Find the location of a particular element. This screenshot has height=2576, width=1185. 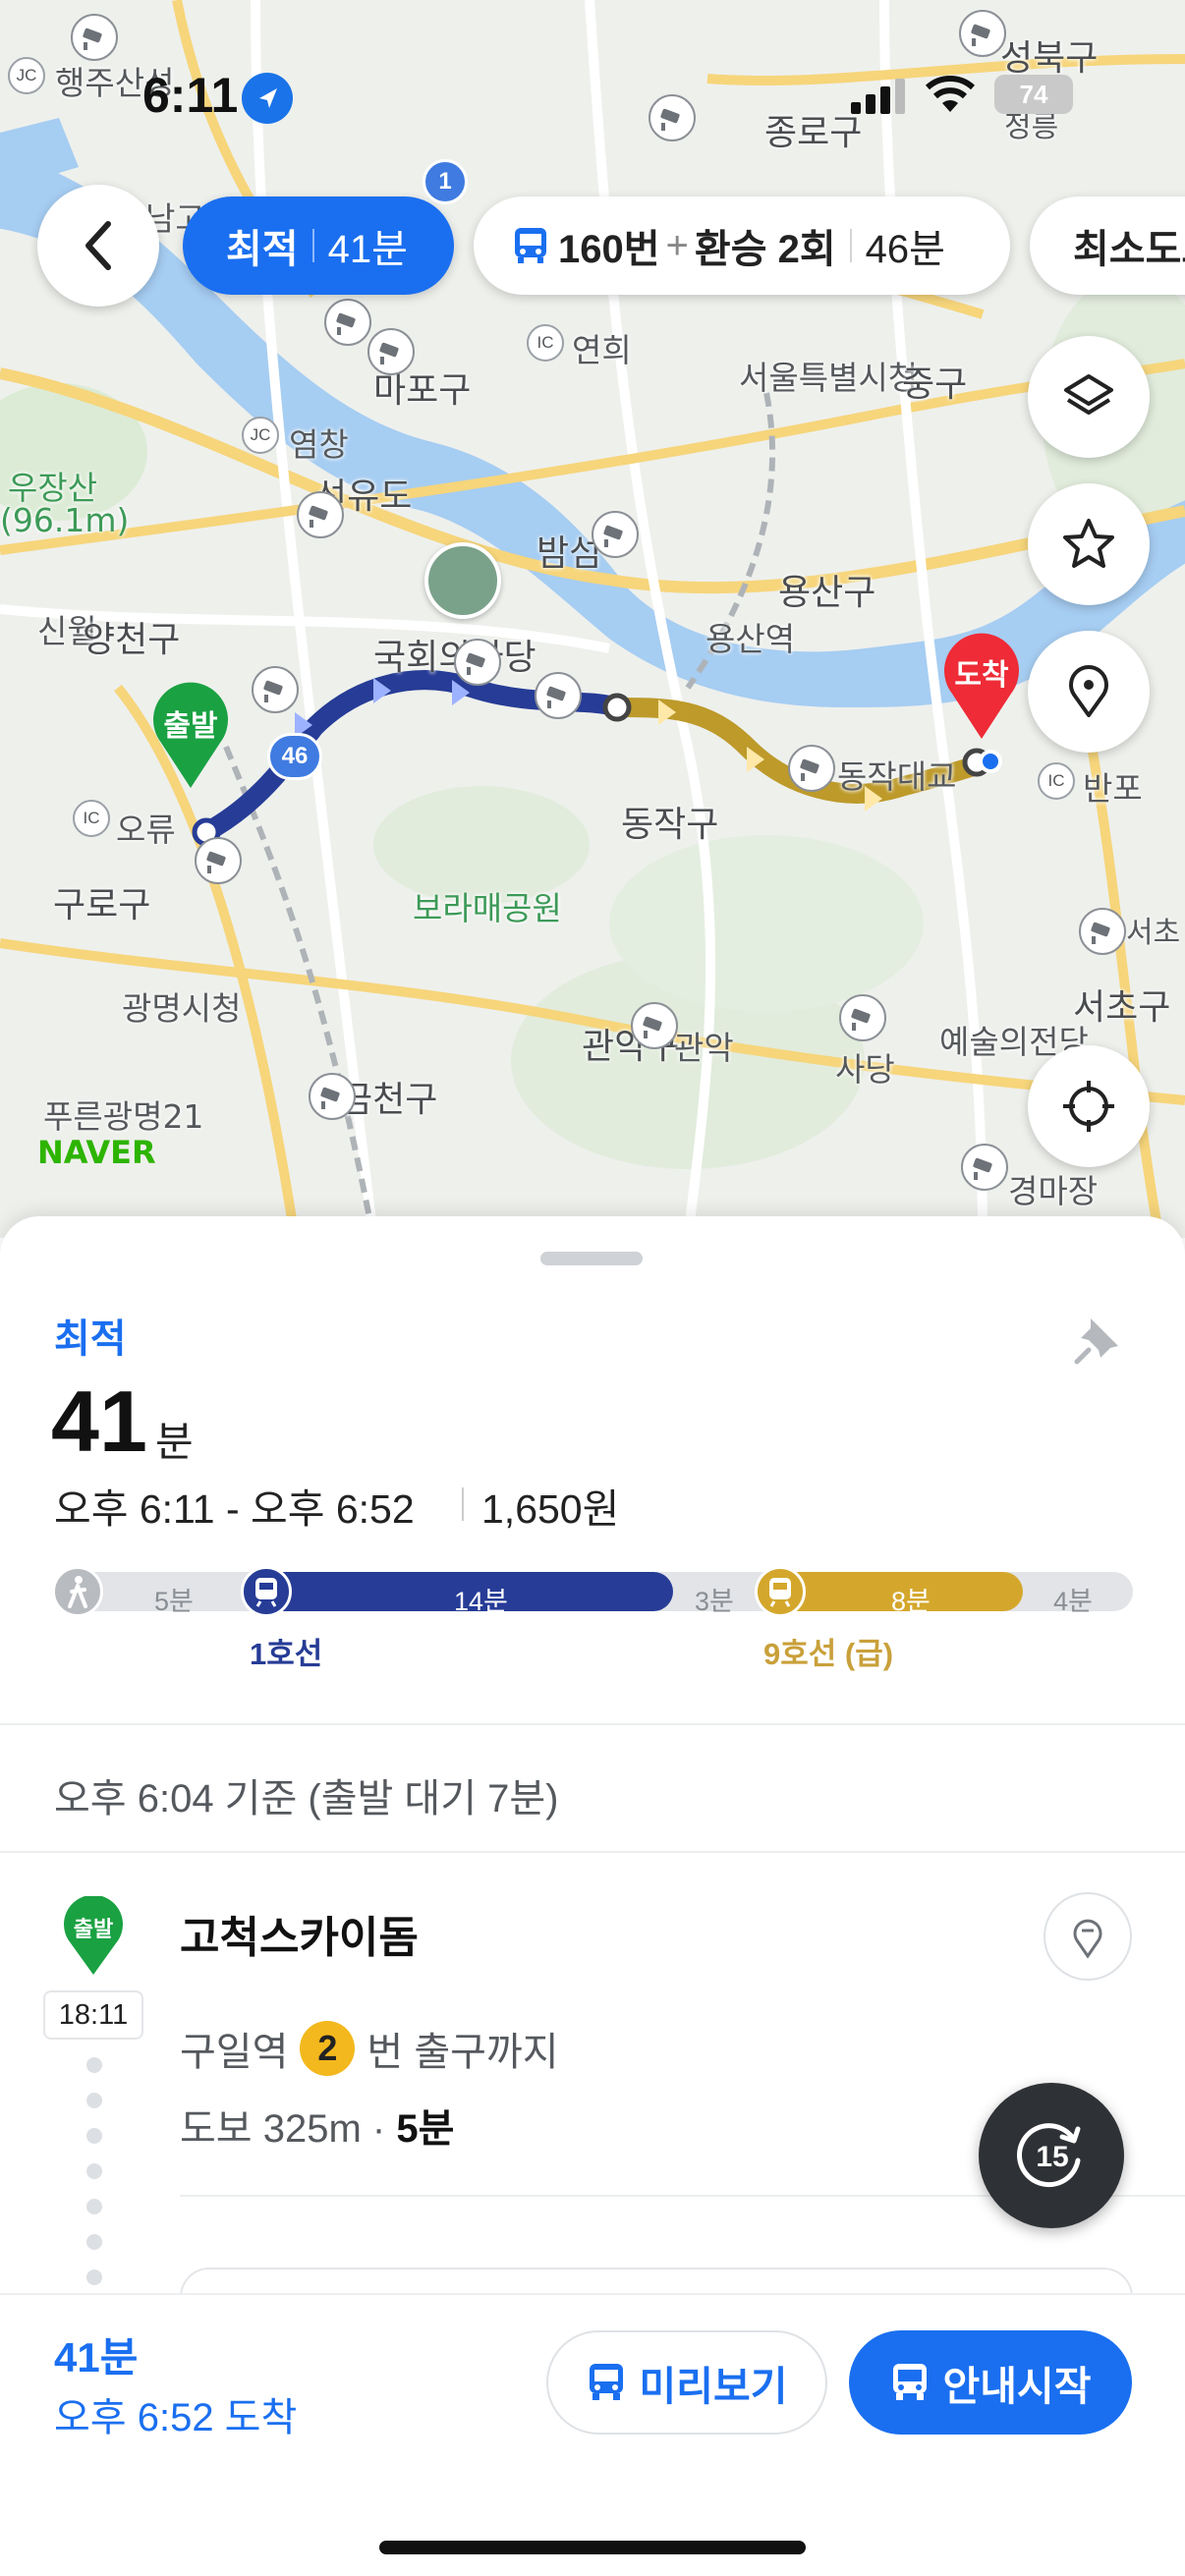

chevron-left-icon is located at coordinates (98, 245).